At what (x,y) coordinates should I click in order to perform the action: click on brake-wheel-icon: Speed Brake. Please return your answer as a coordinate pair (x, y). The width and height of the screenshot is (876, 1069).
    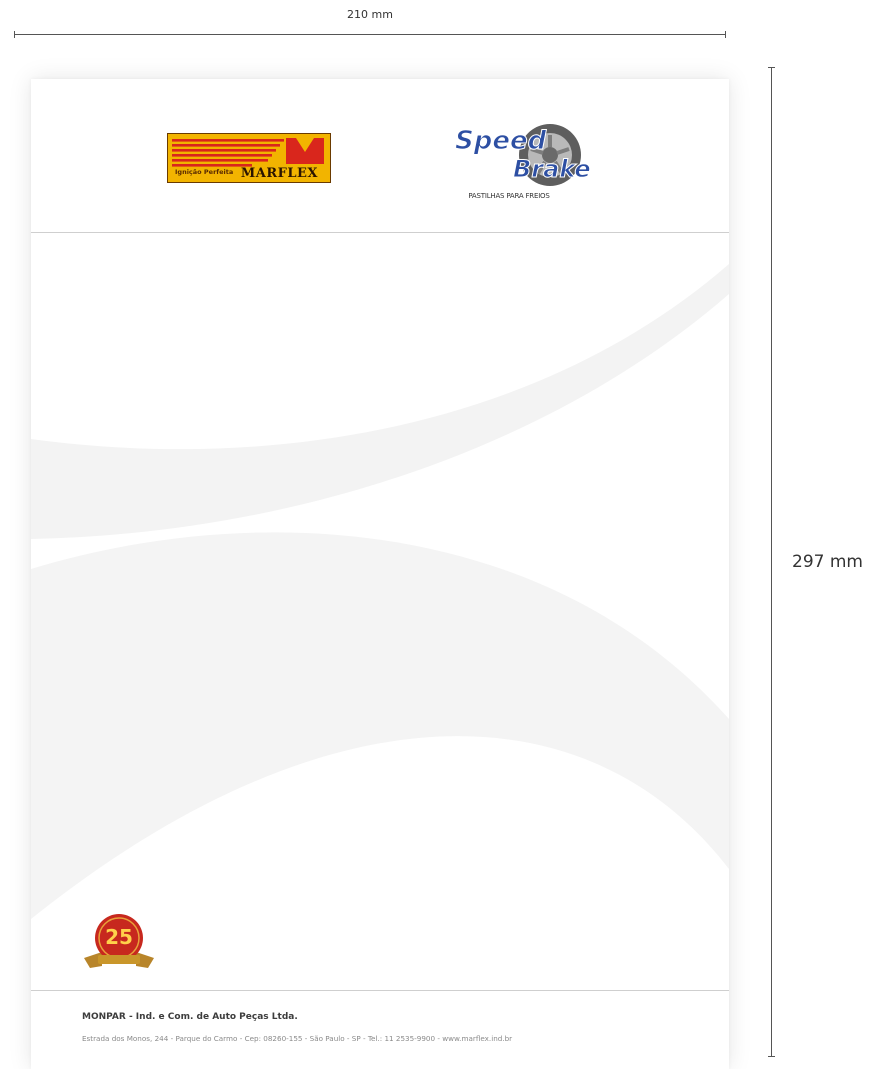
    Looking at the image, I should click on (523, 155).